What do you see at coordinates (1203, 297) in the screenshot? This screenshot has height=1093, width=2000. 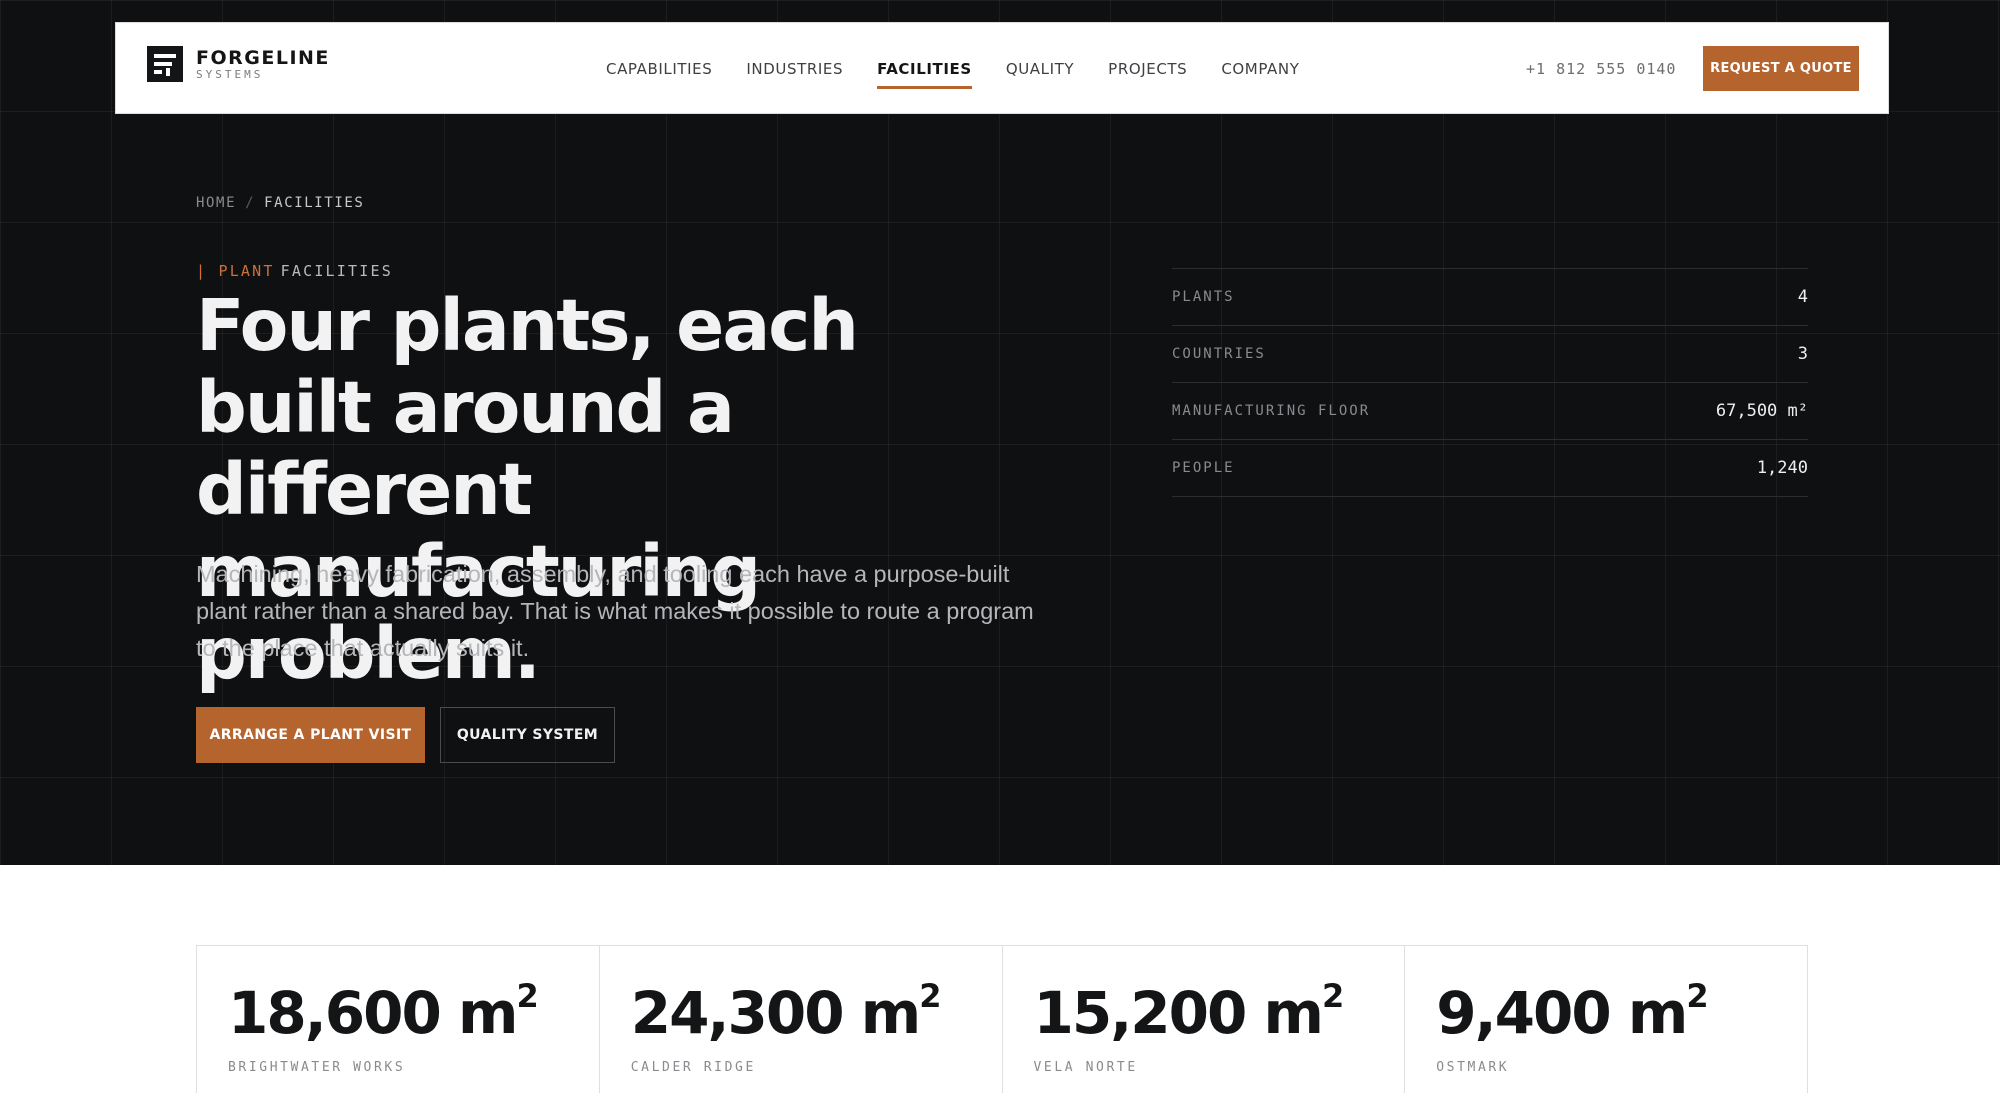 I see `stat-label: PLANTS` at bounding box center [1203, 297].